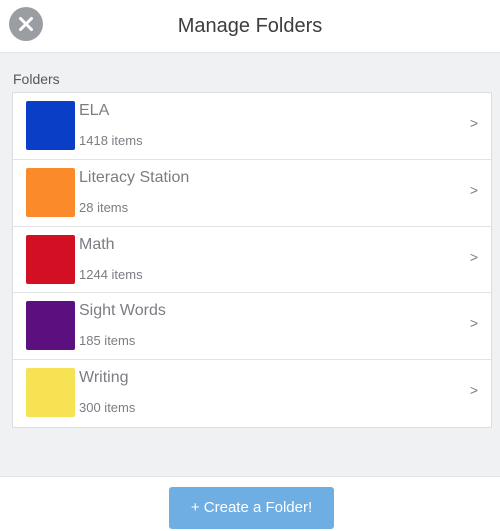 This screenshot has width=500, height=531. Describe the element at coordinates (122, 311) in the screenshot. I see `folder-name: Sight Words` at that location.